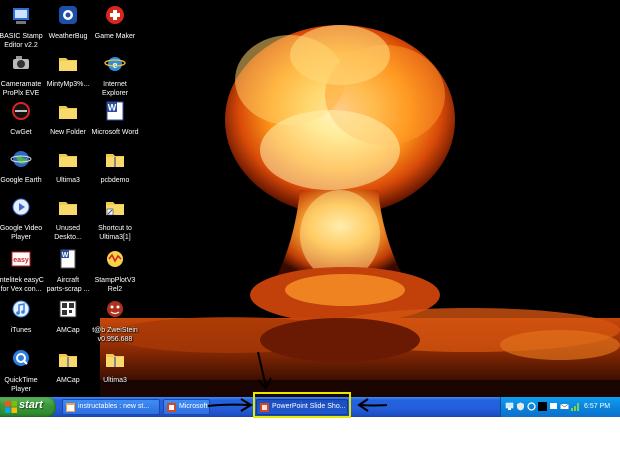  What do you see at coordinates (115, 380) in the screenshot?
I see `desktop-icon-label: Ultima3` at bounding box center [115, 380].